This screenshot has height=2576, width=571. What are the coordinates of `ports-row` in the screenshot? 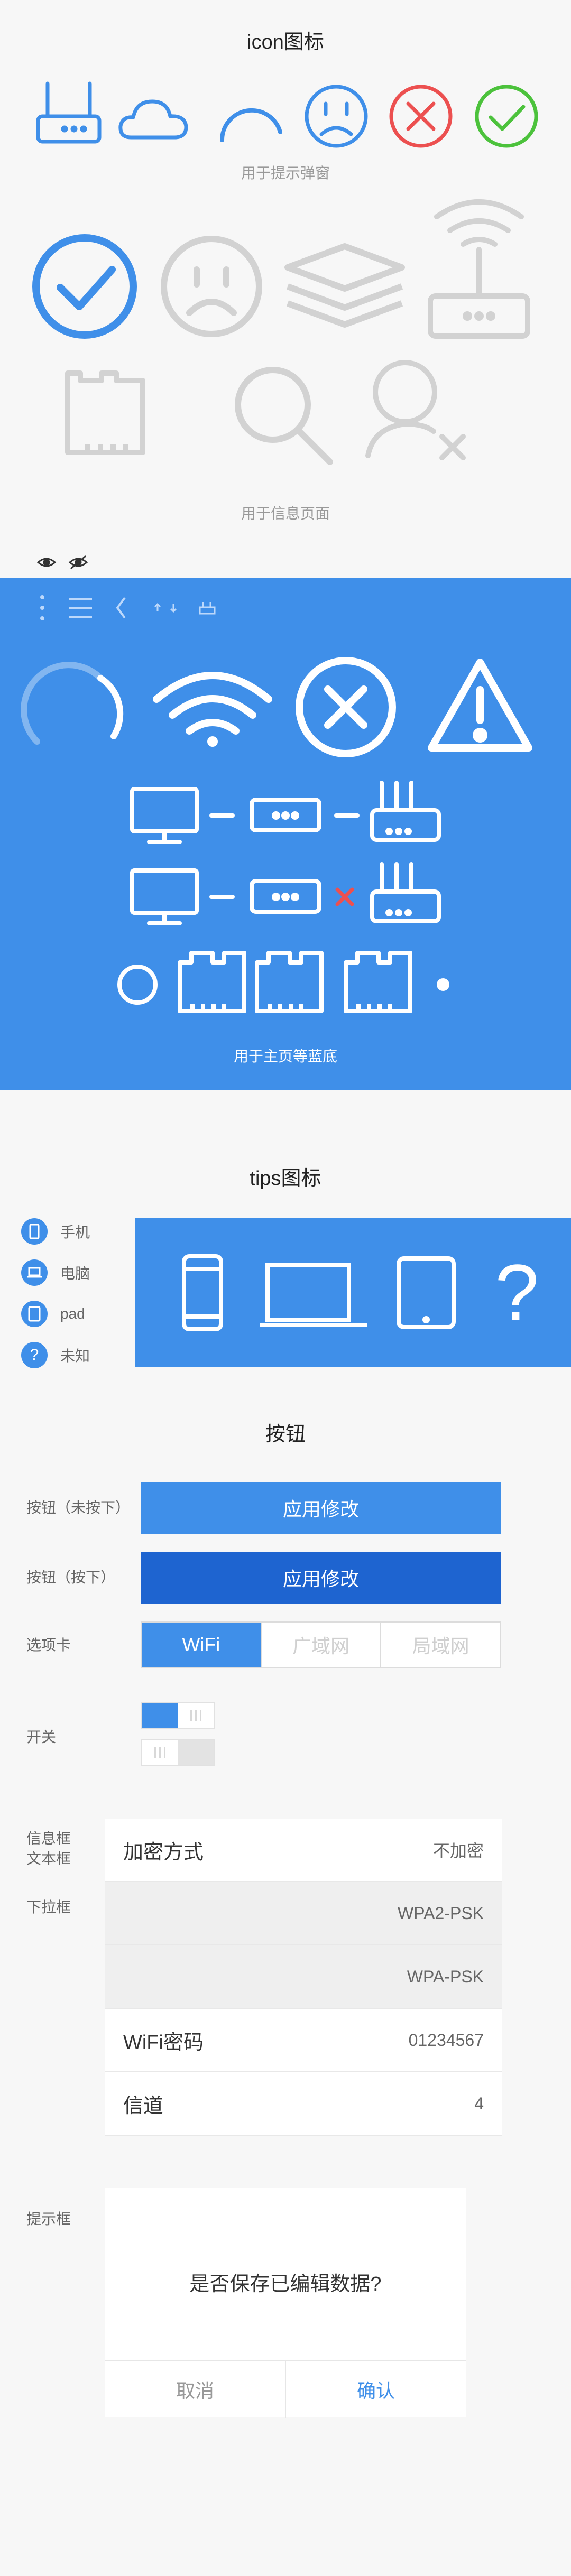 It's located at (283, 982).